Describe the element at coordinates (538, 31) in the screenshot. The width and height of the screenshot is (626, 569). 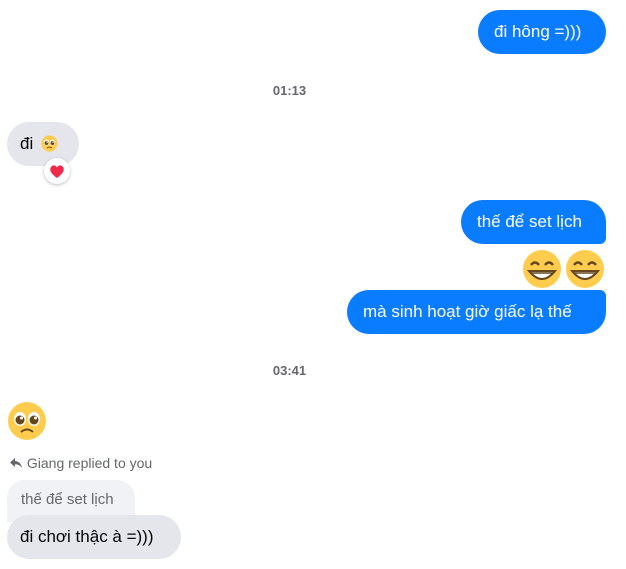
I see `message-text: đi hông =)))` at that location.